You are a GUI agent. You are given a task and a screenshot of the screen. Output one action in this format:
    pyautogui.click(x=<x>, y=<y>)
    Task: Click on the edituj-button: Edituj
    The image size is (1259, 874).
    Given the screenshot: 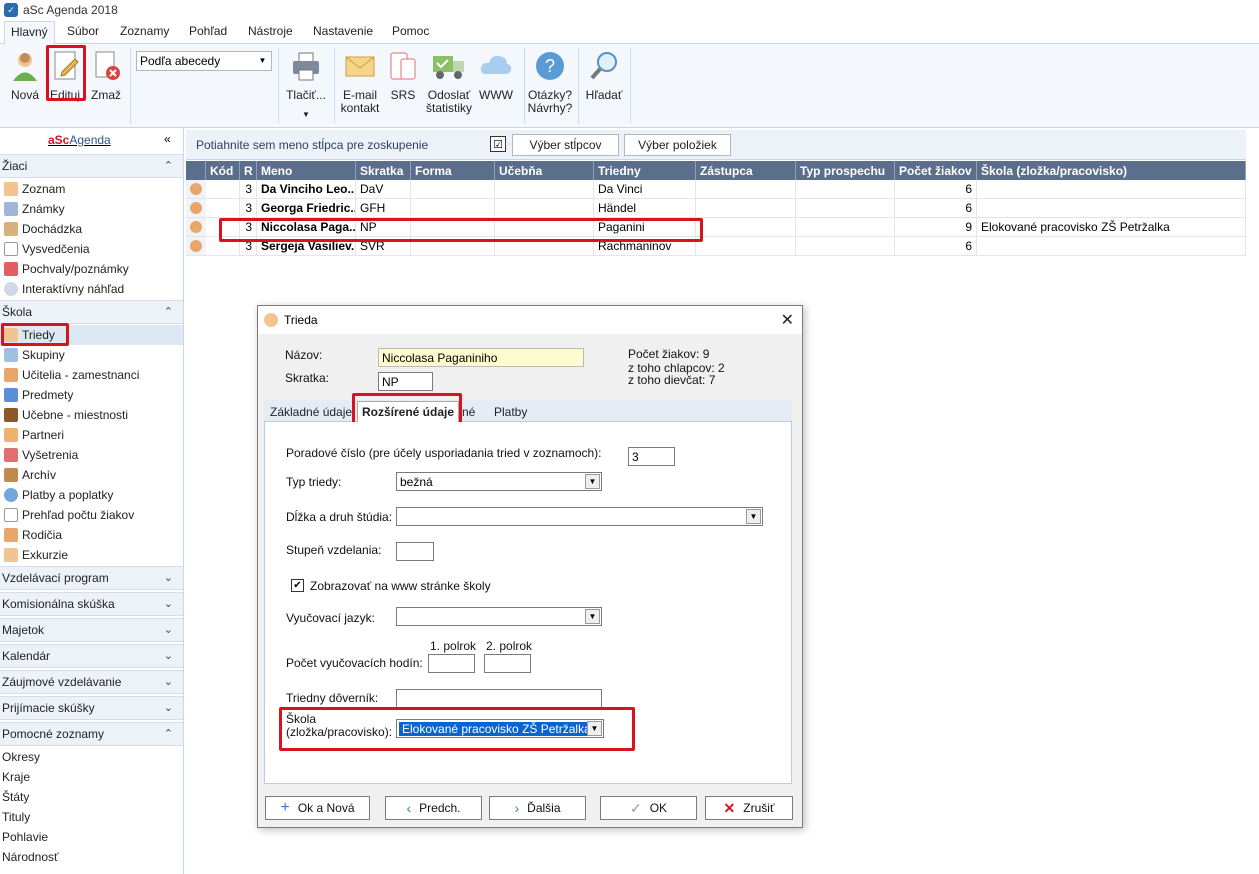 What is the action you would take?
    pyautogui.click(x=65, y=76)
    